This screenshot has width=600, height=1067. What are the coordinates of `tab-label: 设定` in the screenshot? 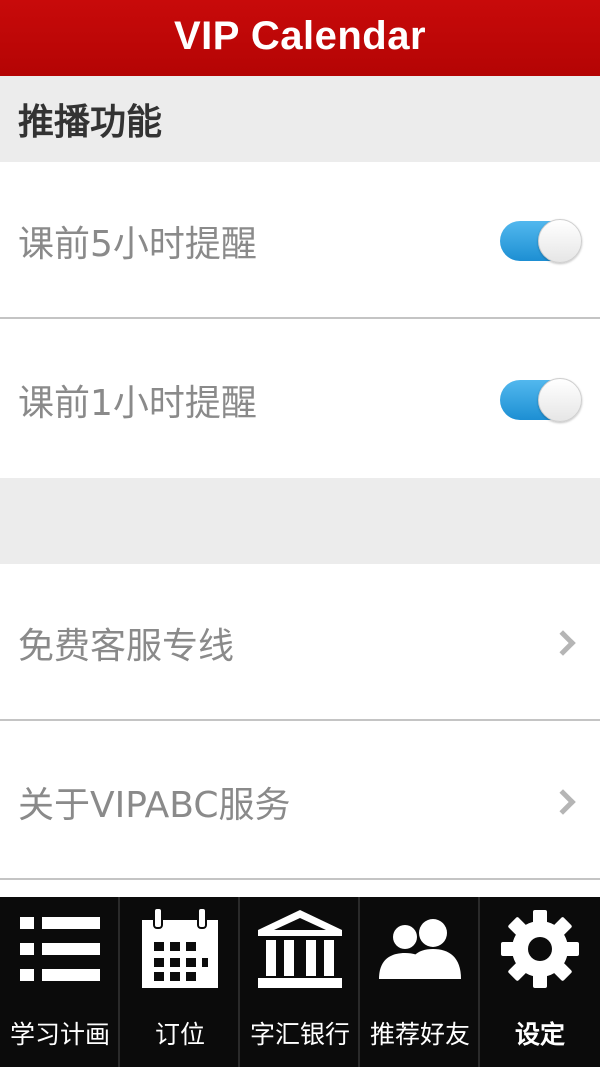 It's located at (539, 1034).